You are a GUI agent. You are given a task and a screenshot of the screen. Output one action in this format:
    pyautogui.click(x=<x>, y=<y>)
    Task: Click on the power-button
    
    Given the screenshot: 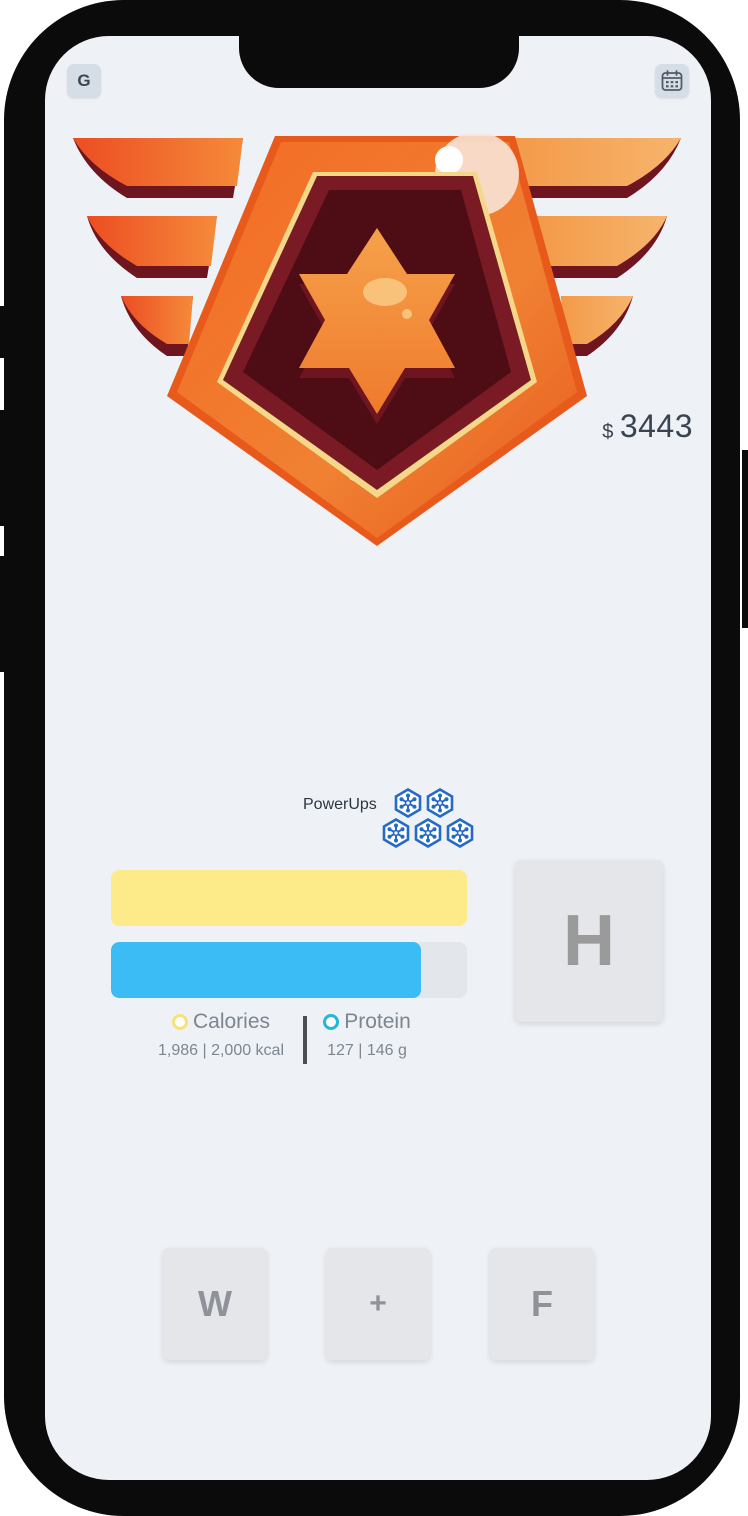 What is the action you would take?
    pyautogui.click(x=745, y=539)
    